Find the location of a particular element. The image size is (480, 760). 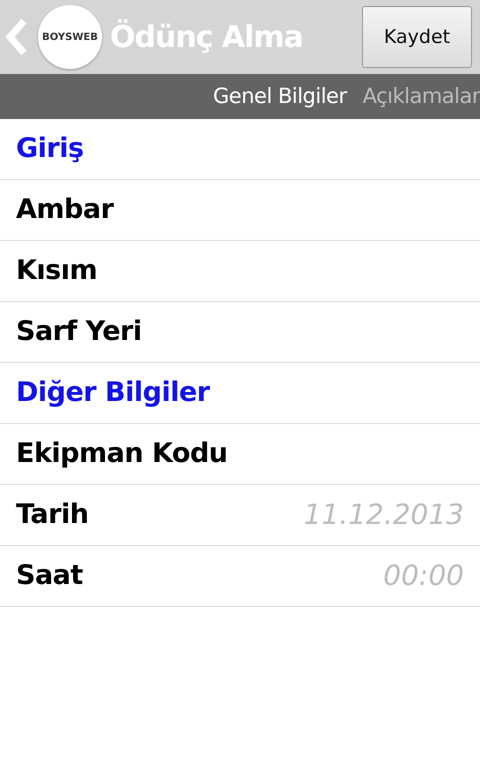

tab: Genel Bilgiler is located at coordinates (280, 96).